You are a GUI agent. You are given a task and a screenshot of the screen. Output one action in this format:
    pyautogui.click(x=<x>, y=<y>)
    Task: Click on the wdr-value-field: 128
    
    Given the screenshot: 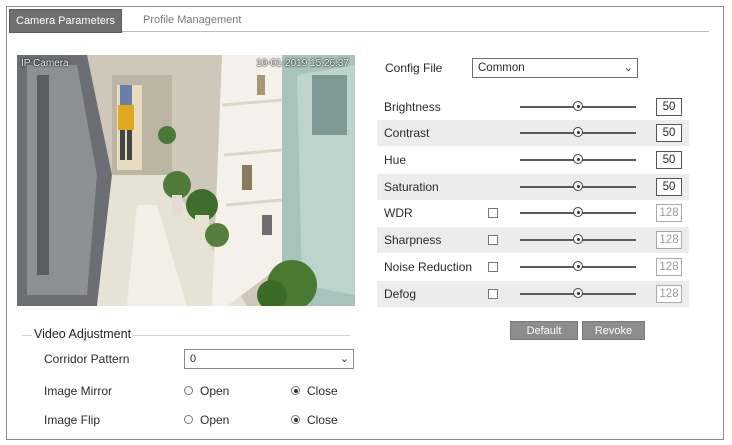 What is the action you would take?
    pyautogui.click(x=669, y=213)
    